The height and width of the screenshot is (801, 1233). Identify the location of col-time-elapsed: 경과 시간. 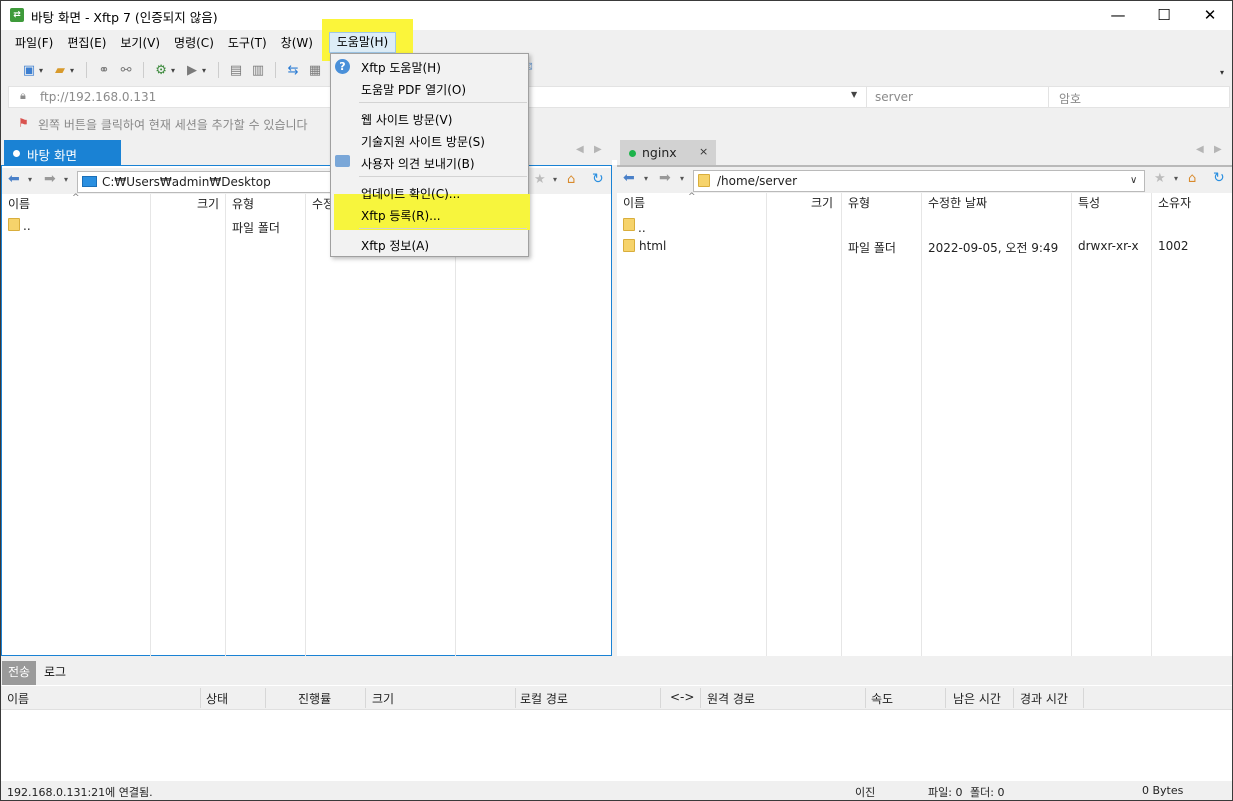
(1044, 698).